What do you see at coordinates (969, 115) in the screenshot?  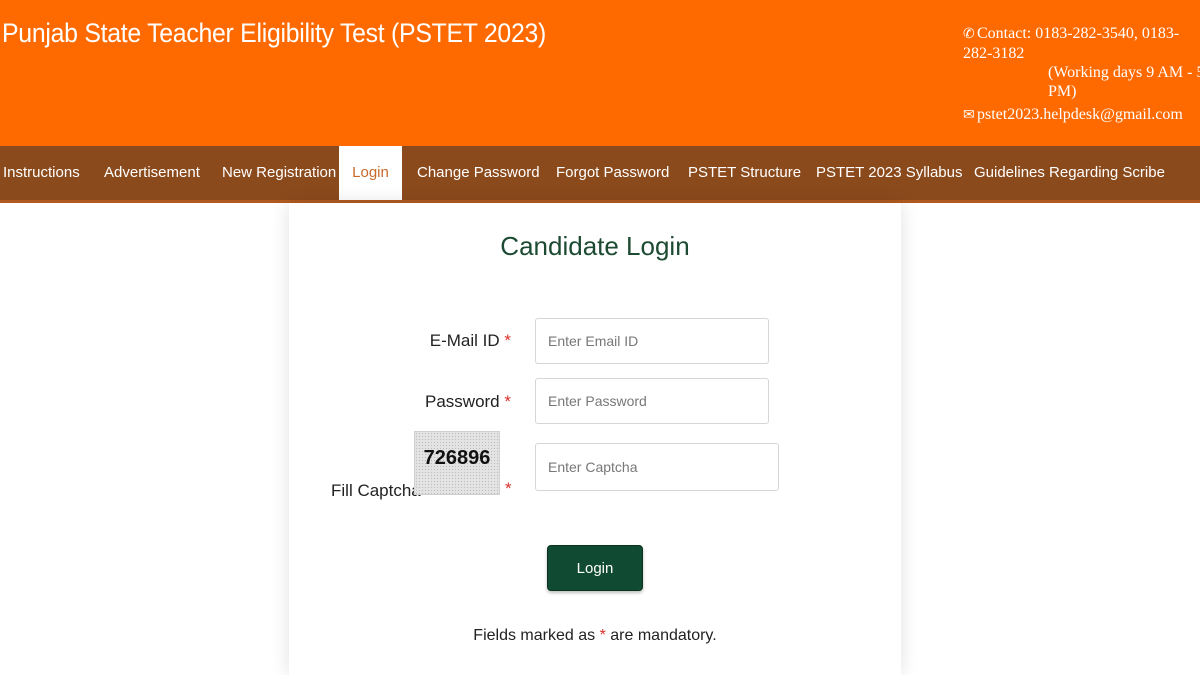 I see `envelope-icon: ✉` at bounding box center [969, 115].